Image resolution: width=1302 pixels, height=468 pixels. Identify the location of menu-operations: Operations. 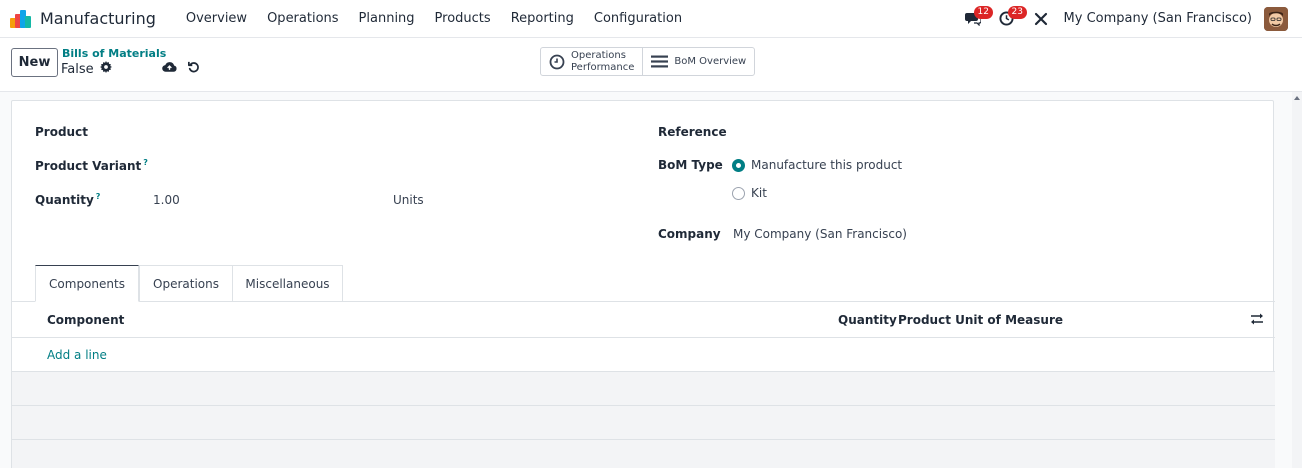
(302, 18).